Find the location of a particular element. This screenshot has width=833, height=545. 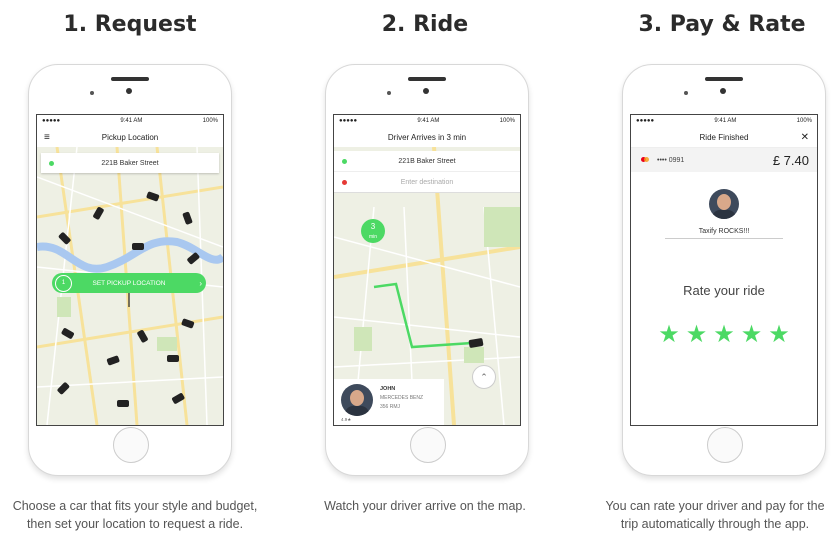

nav-title: Driver Arrives in 3 min is located at coordinates (427, 137).